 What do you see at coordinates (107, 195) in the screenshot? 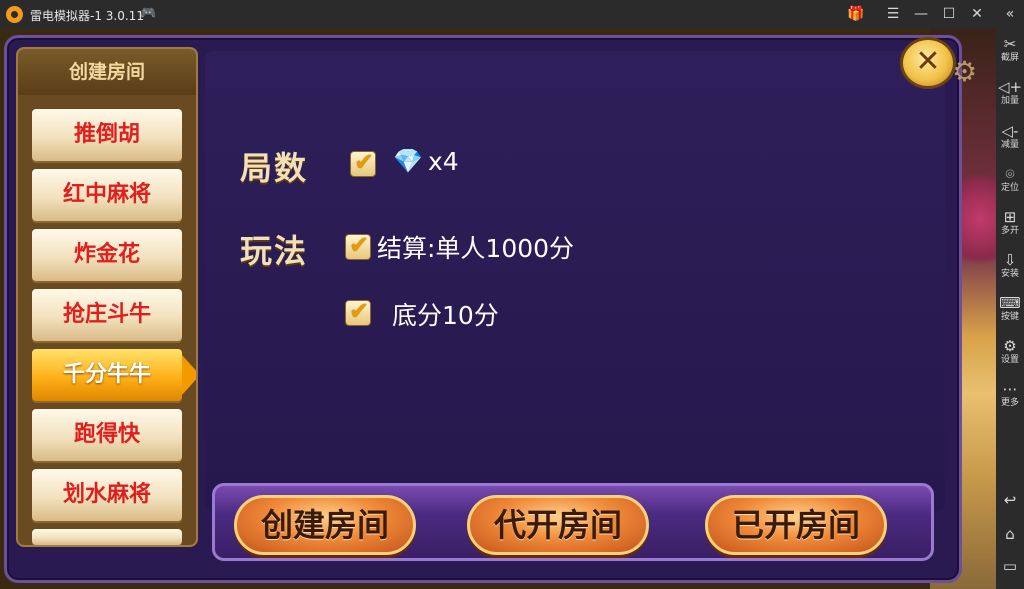
I see `menu-item-hongzhong-mahjong: 红中麻将` at bounding box center [107, 195].